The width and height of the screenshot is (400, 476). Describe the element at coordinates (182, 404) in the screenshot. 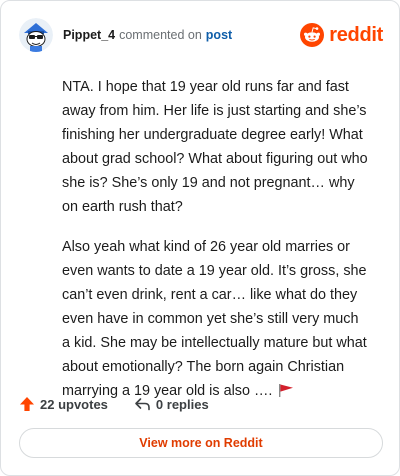

I see `replies-count: 0 replies` at that location.